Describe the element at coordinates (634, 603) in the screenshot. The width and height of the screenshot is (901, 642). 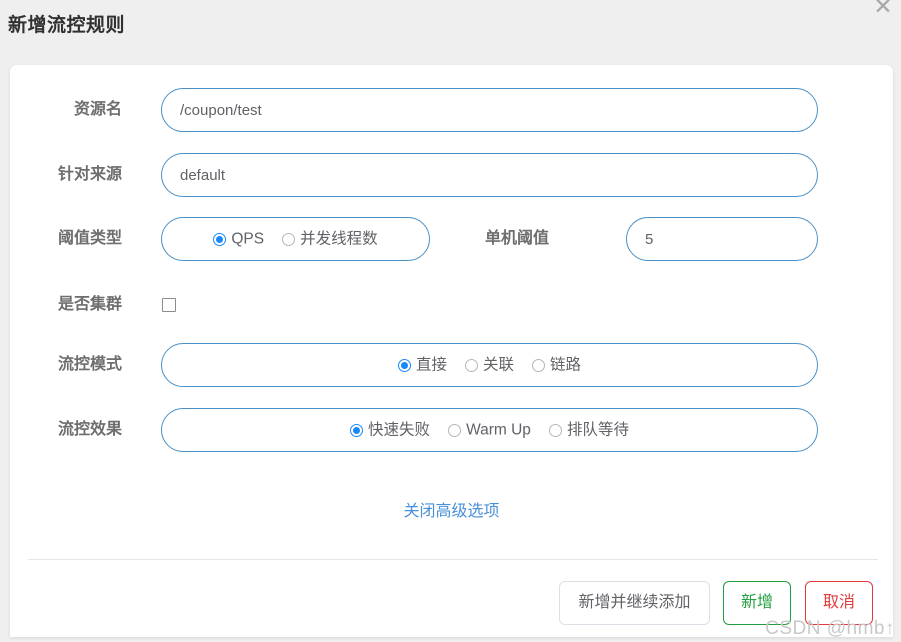
I see `add-and-continue-button: 新增并继续添加` at that location.